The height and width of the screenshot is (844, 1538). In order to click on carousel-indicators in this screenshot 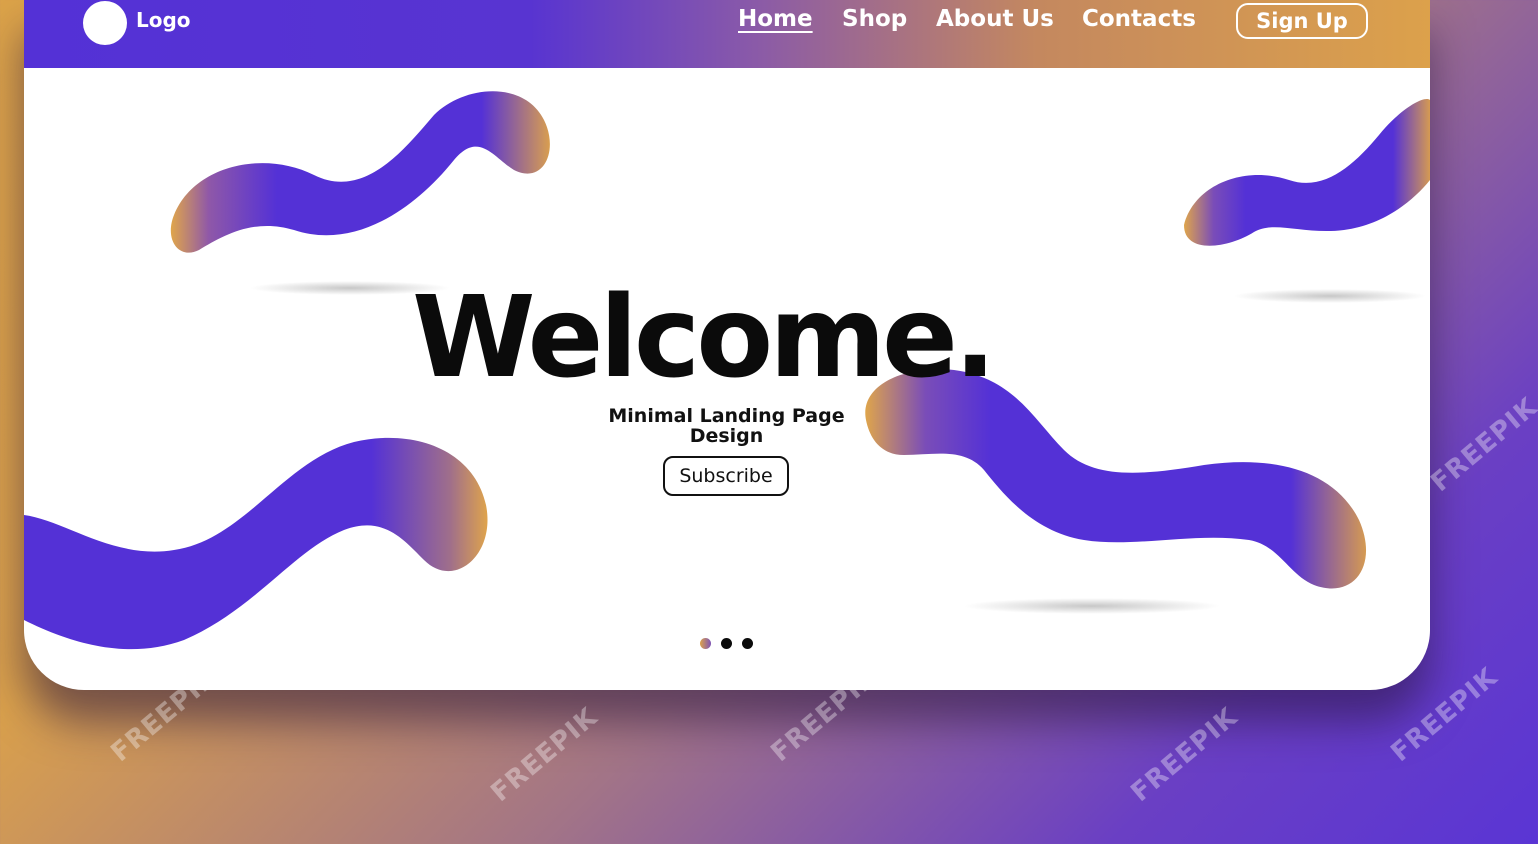, I will do `click(726, 643)`.